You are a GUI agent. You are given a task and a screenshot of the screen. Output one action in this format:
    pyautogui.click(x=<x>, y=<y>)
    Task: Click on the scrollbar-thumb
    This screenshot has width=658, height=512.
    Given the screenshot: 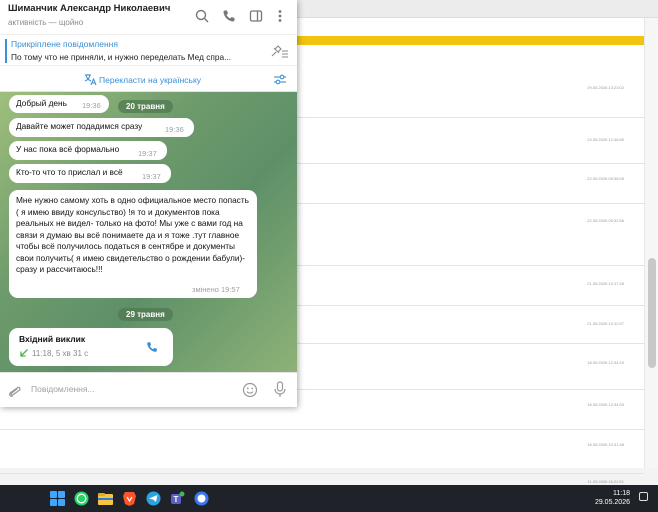 What is the action you would take?
    pyautogui.click(x=652, y=313)
    